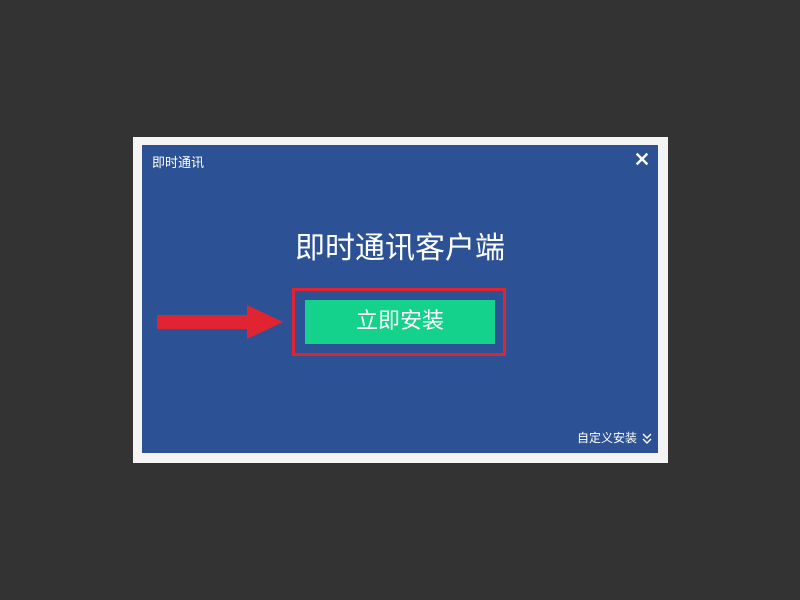 This screenshot has height=600, width=800. I want to click on arrow-right-icon, so click(220, 322).